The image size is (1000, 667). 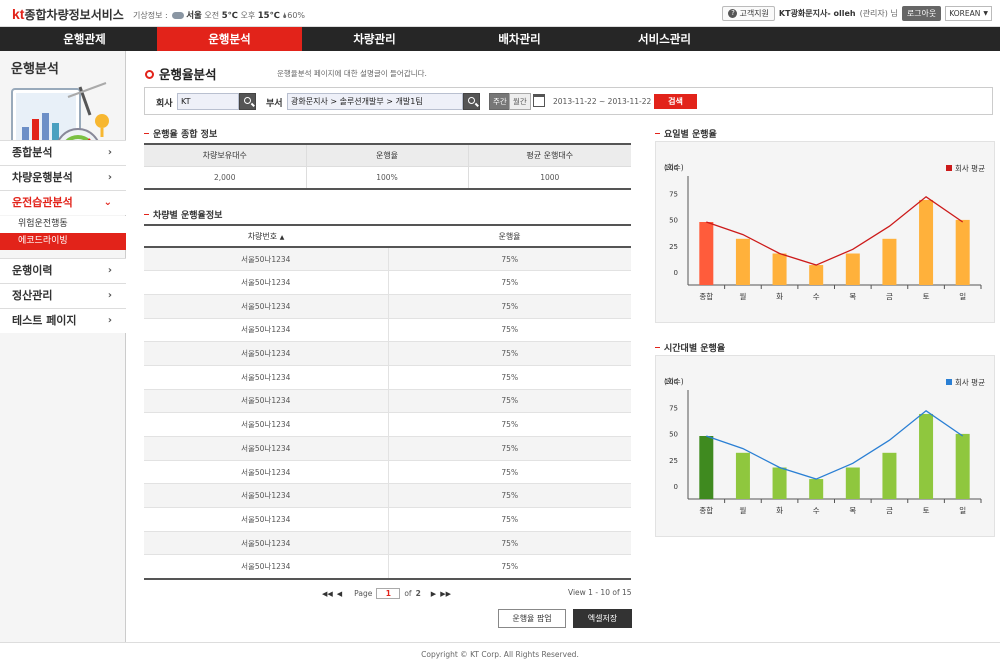 What do you see at coordinates (63, 270) in the screenshot?
I see `sidebar-item-4: 운행이력 ›` at bounding box center [63, 270].